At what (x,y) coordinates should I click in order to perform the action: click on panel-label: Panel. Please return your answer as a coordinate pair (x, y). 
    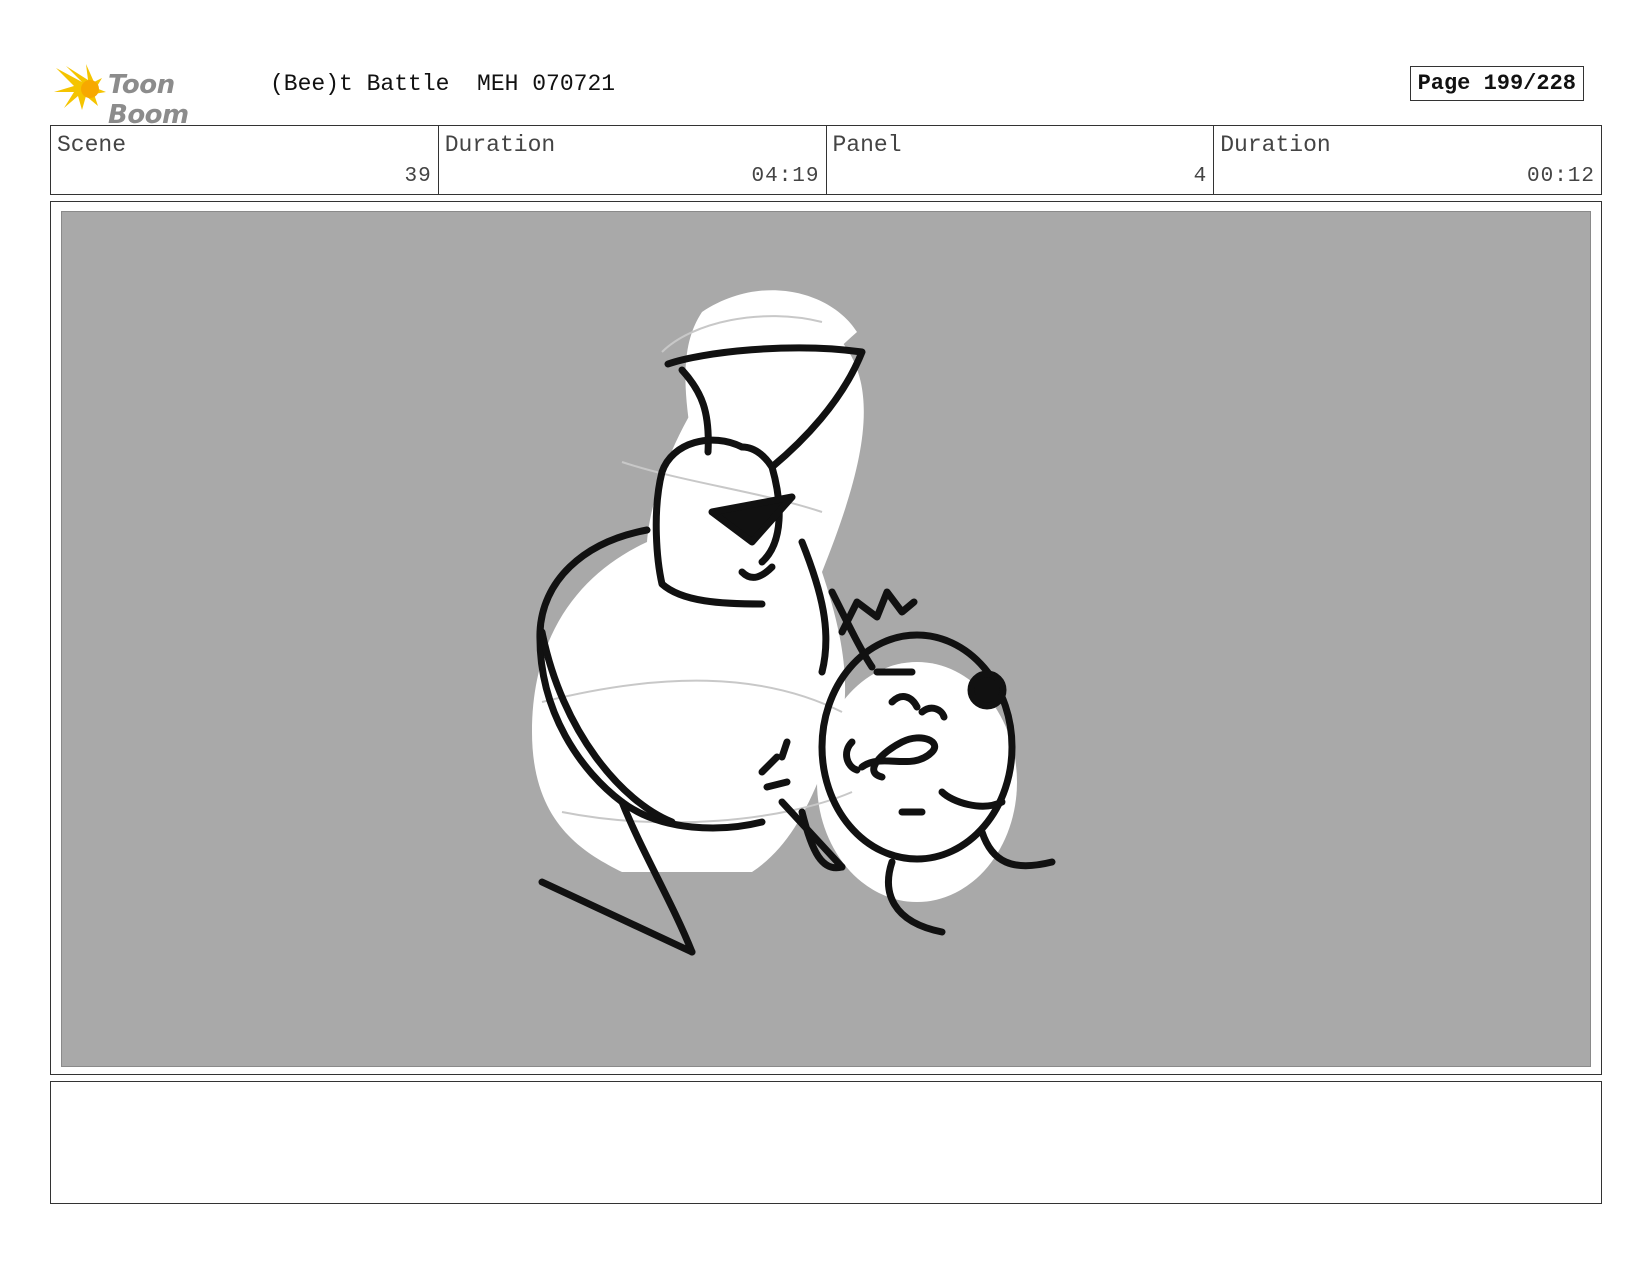
    Looking at the image, I should click on (867, 145).